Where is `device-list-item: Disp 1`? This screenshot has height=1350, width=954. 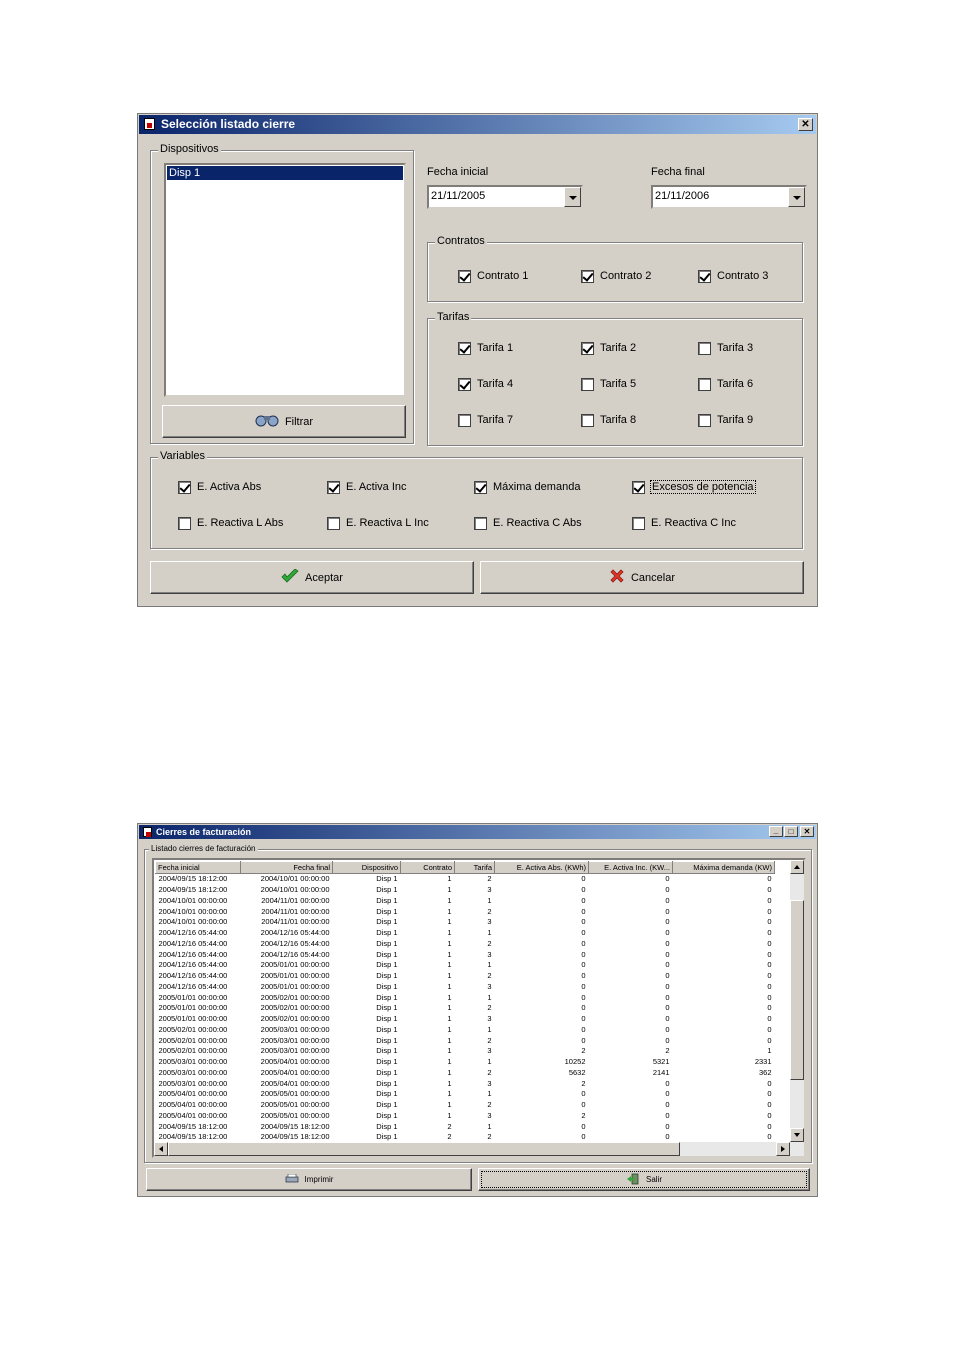
device-list-item: Disp 1 is located at coordinates (285, 173).